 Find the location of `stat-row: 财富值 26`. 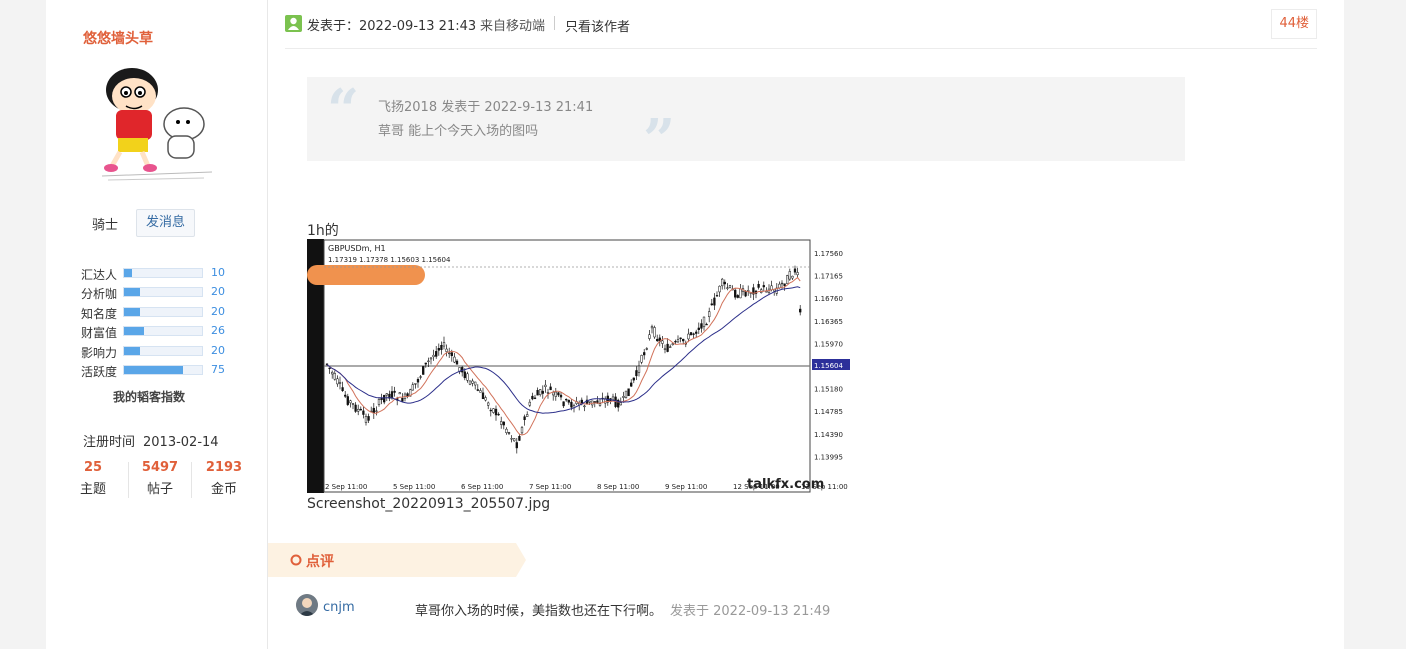

stat-row: 财富值 26 is located at coordinates (161, 331).